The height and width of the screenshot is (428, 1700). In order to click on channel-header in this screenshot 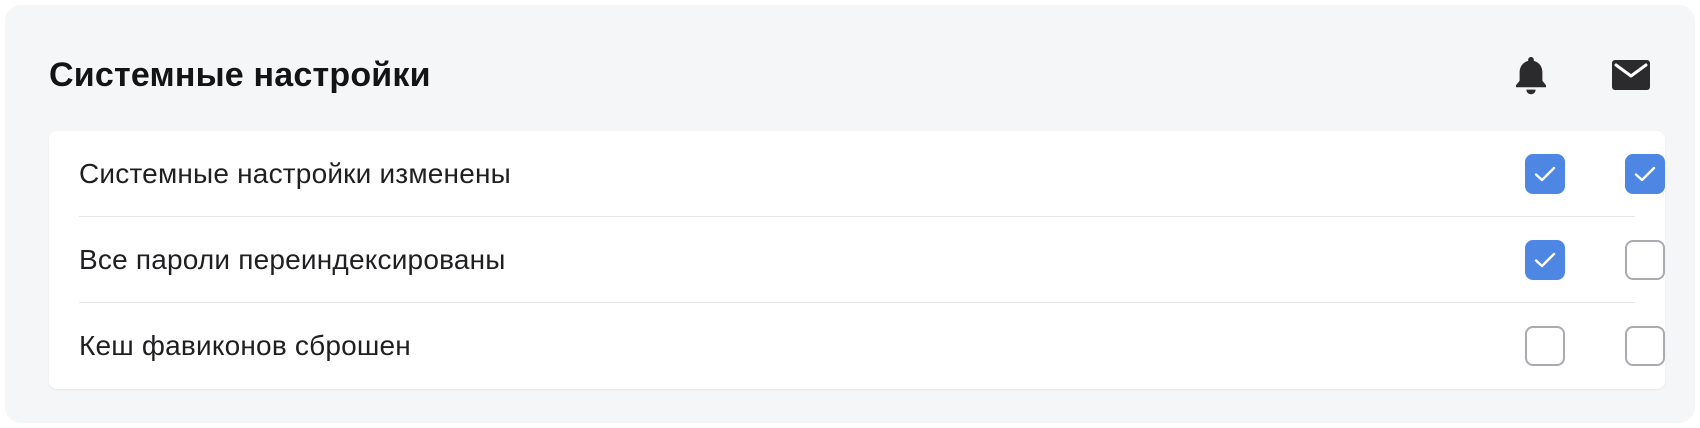, I will do `click(1551, 75)`.